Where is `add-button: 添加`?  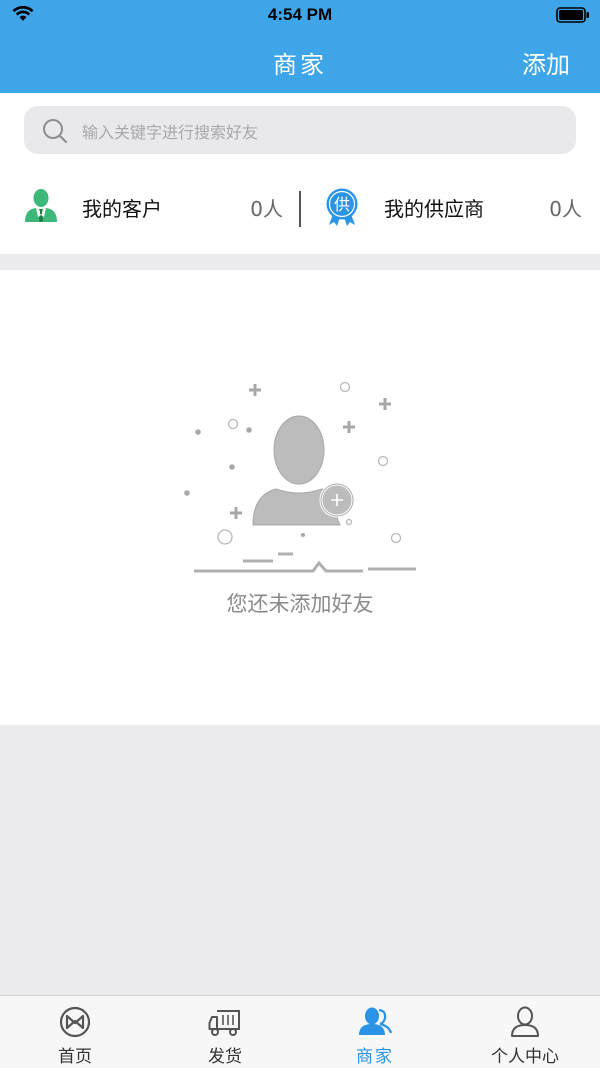 add-button: 添加 is located at coordinates (546, 62).